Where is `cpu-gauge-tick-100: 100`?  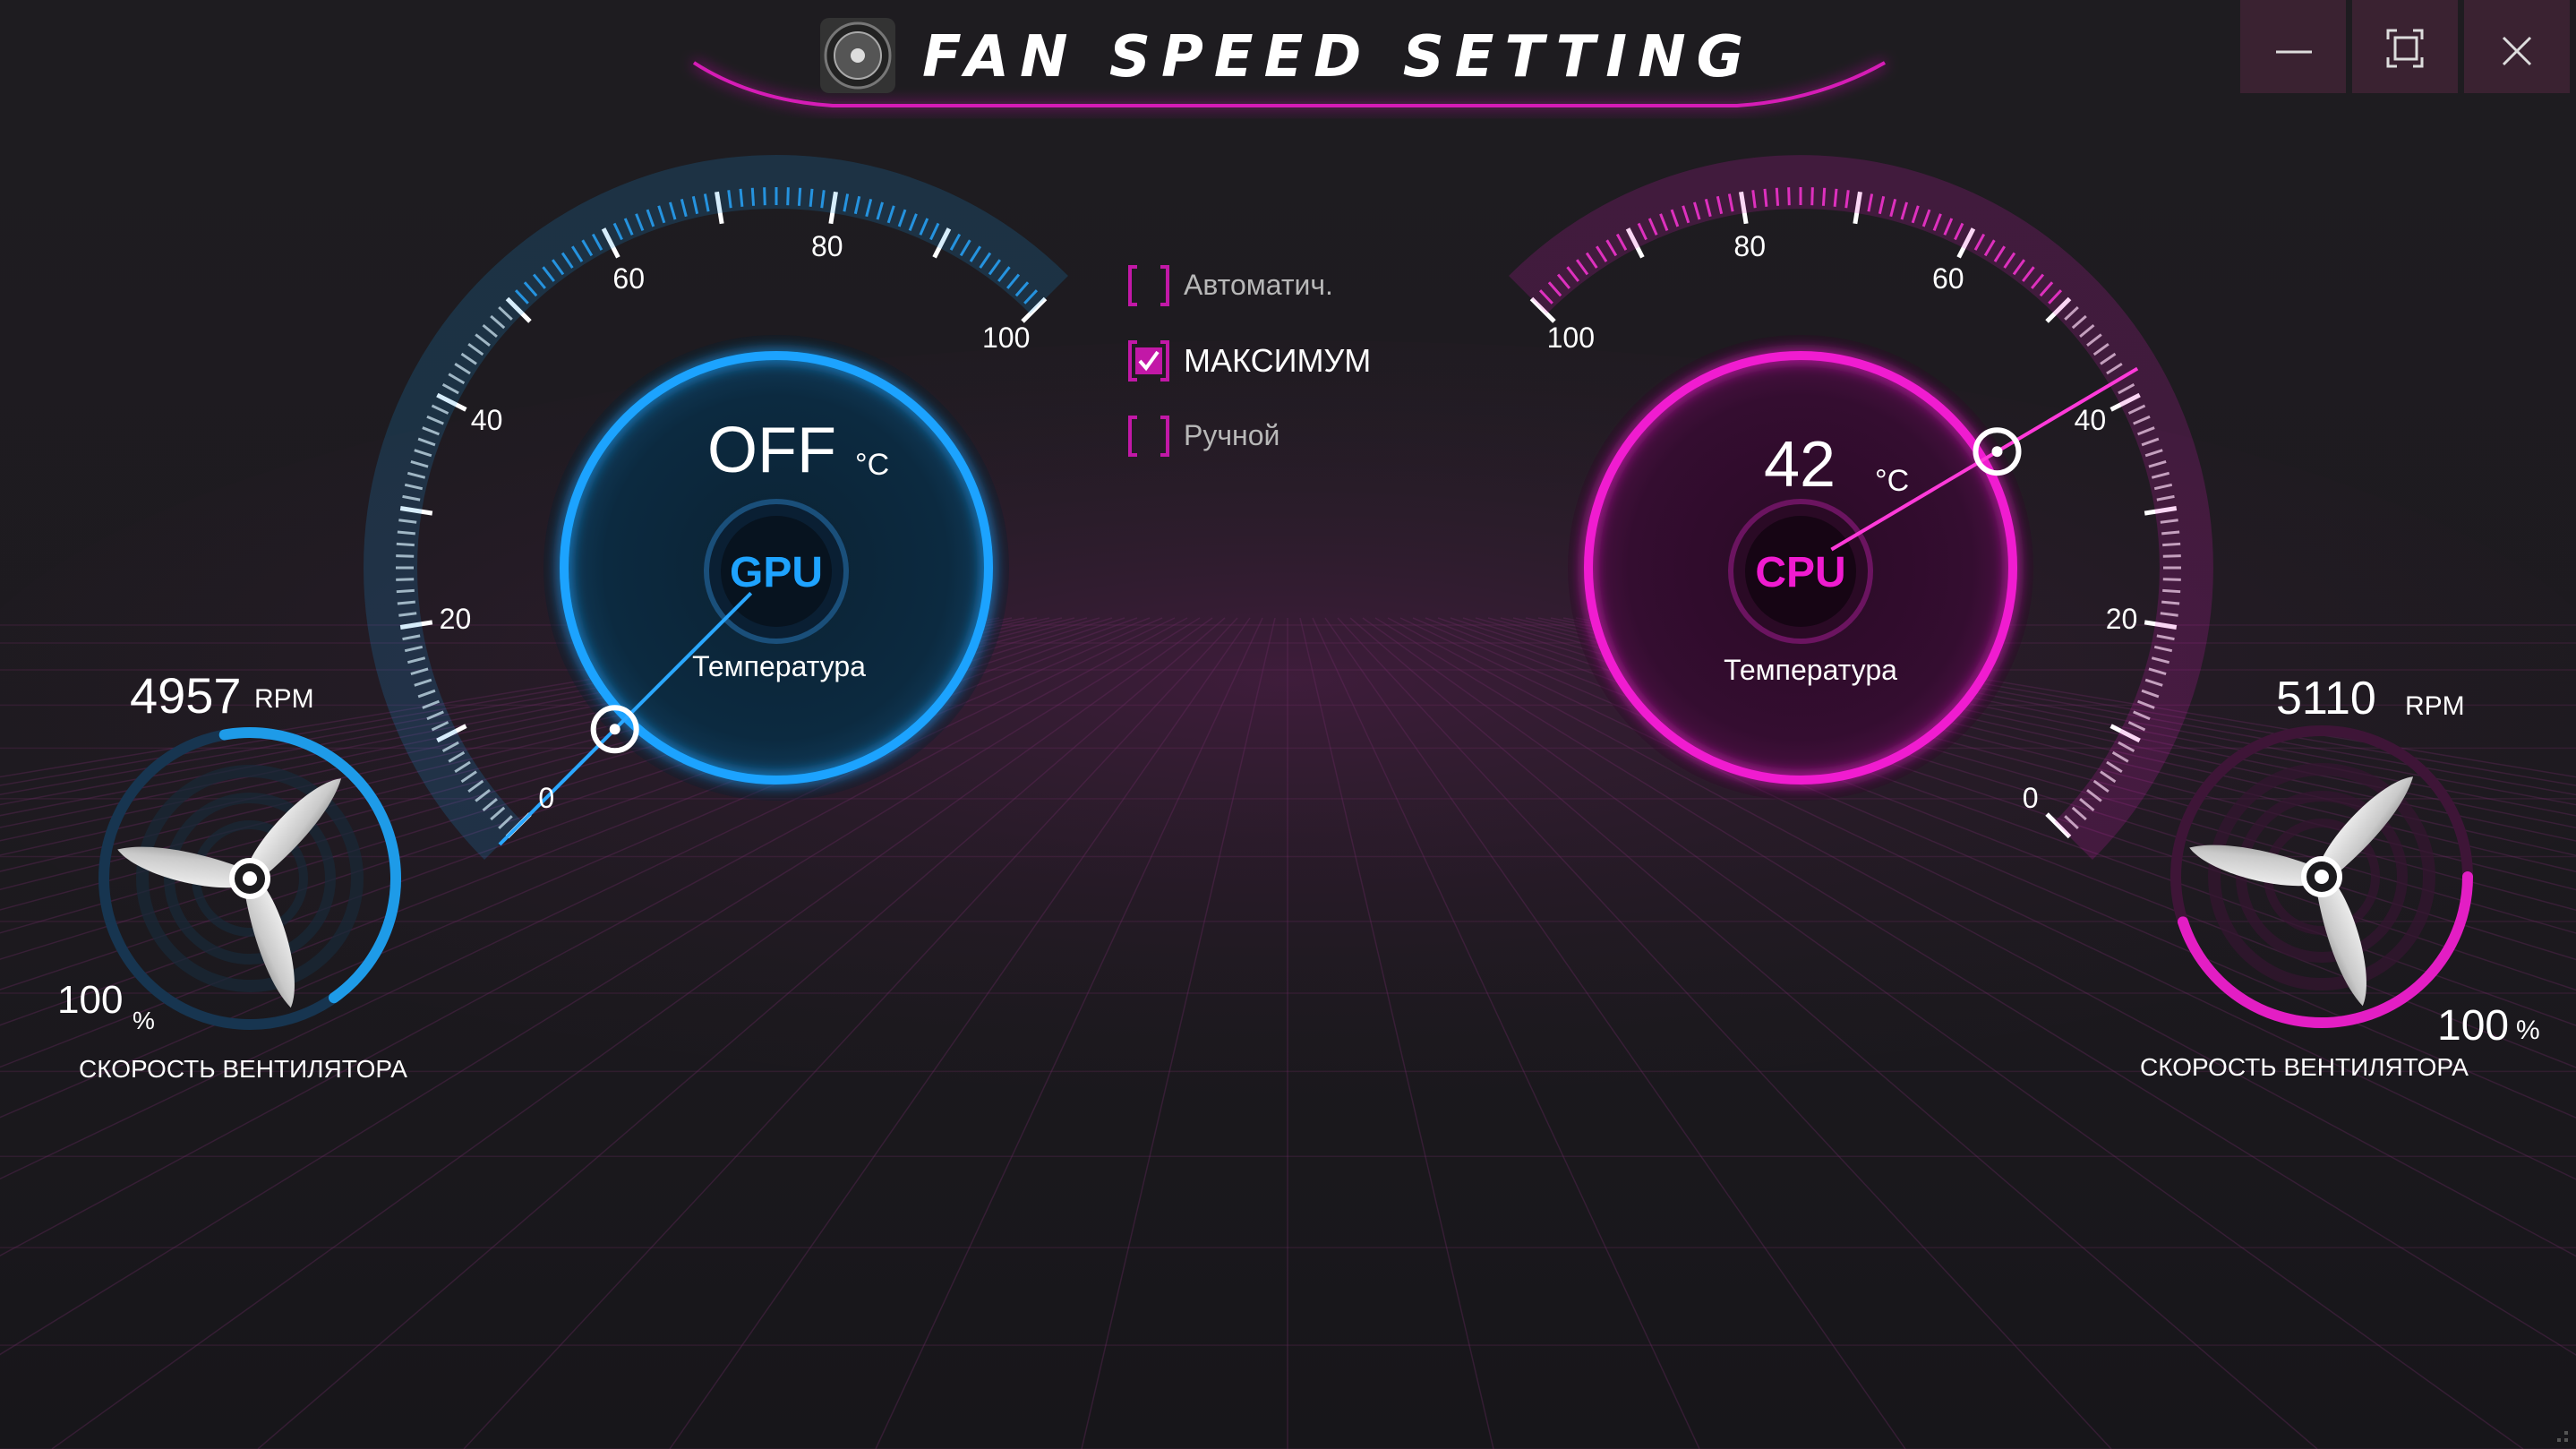
cpu-gauge-tick-100: 100 is located at coordinates (1570, 339).